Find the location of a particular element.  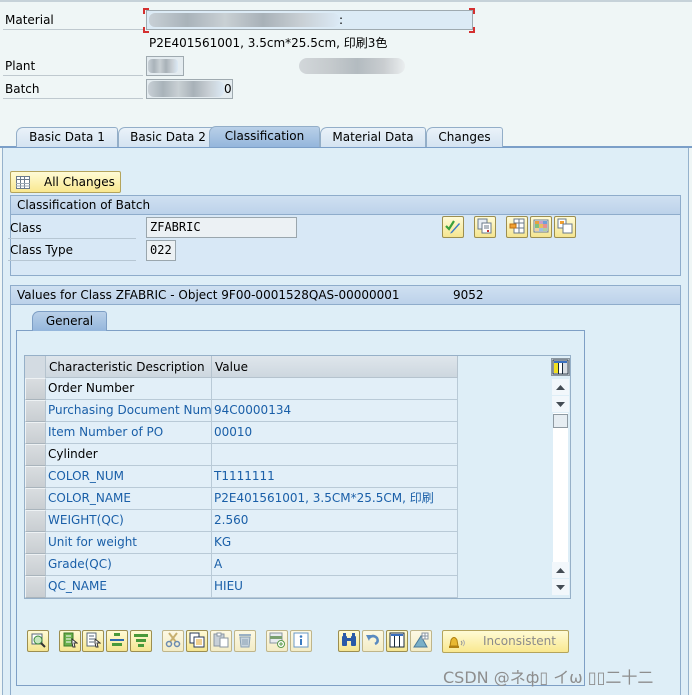

column-header-value: Value is located at coordinates (335, 367).